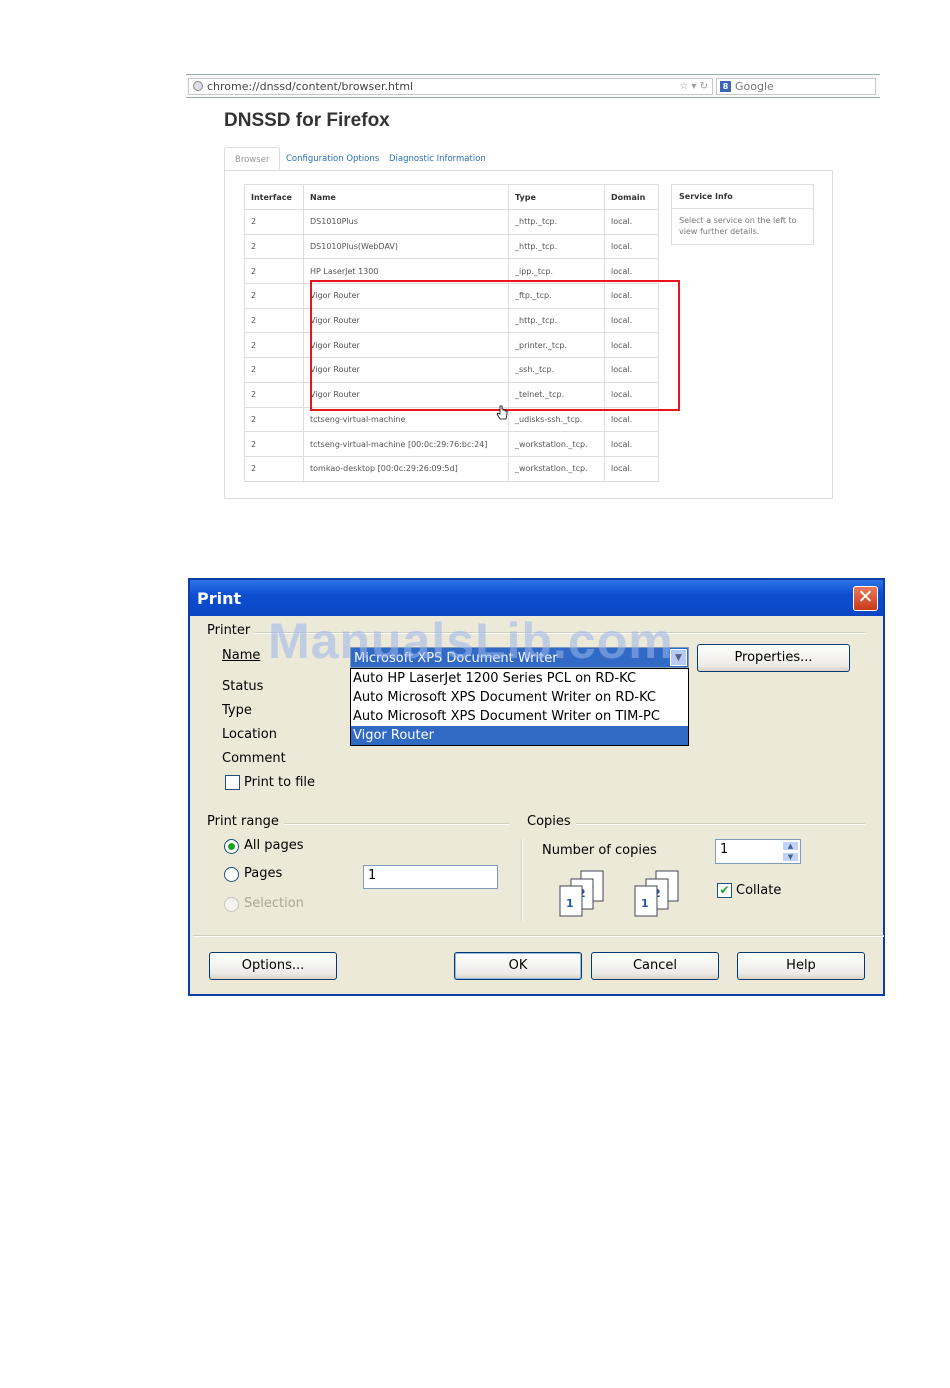 The height and width of the screenshot is (1388, 950). Describe the element at coordinates (518, 966) in the screenshot. I see `ok-button: OK` at that location.